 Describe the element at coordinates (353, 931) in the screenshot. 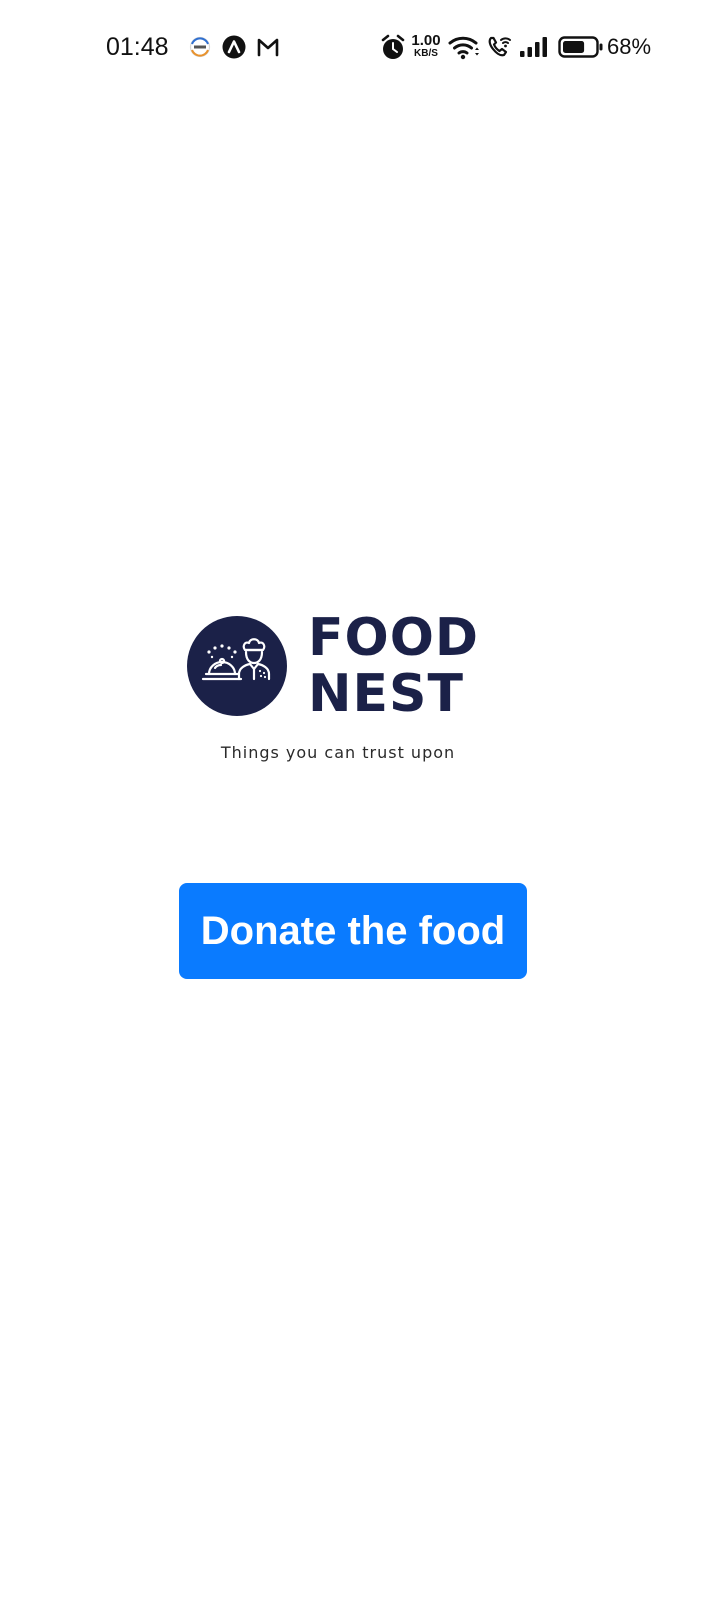

I see `donate-food-button: Donate the food` at that location.